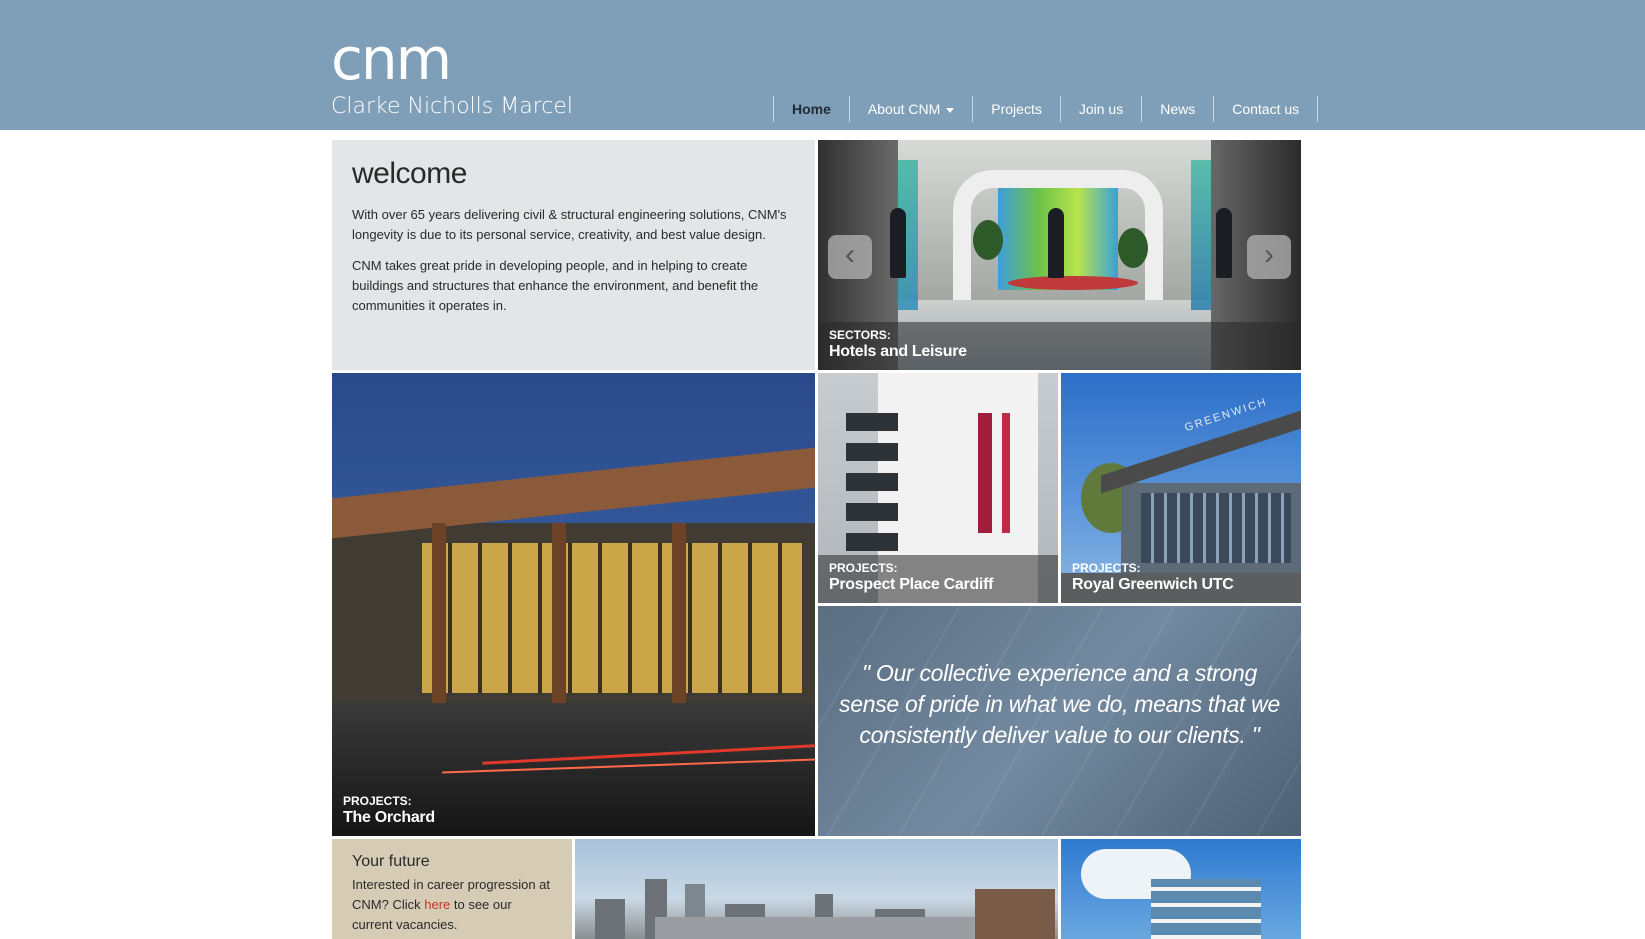  I want to click on chevron-right-icon: ›, so click(1269, 254).